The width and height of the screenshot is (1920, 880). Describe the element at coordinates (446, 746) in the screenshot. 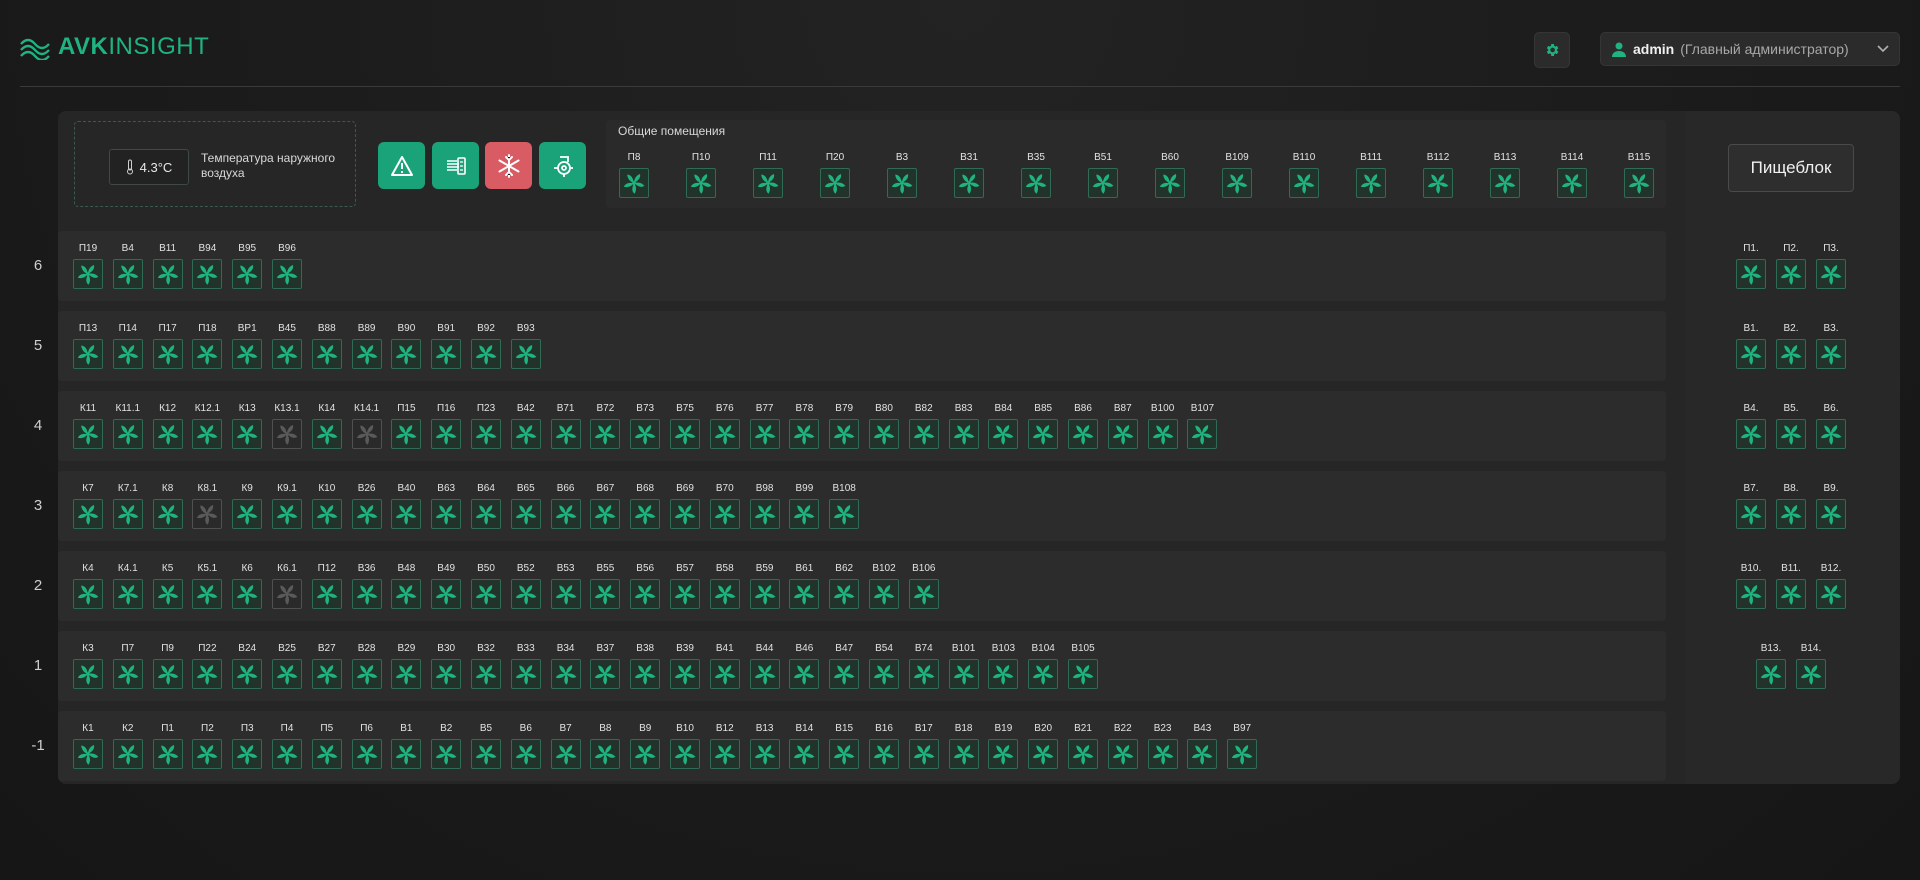

I see `vent-unit: В2` at that location.